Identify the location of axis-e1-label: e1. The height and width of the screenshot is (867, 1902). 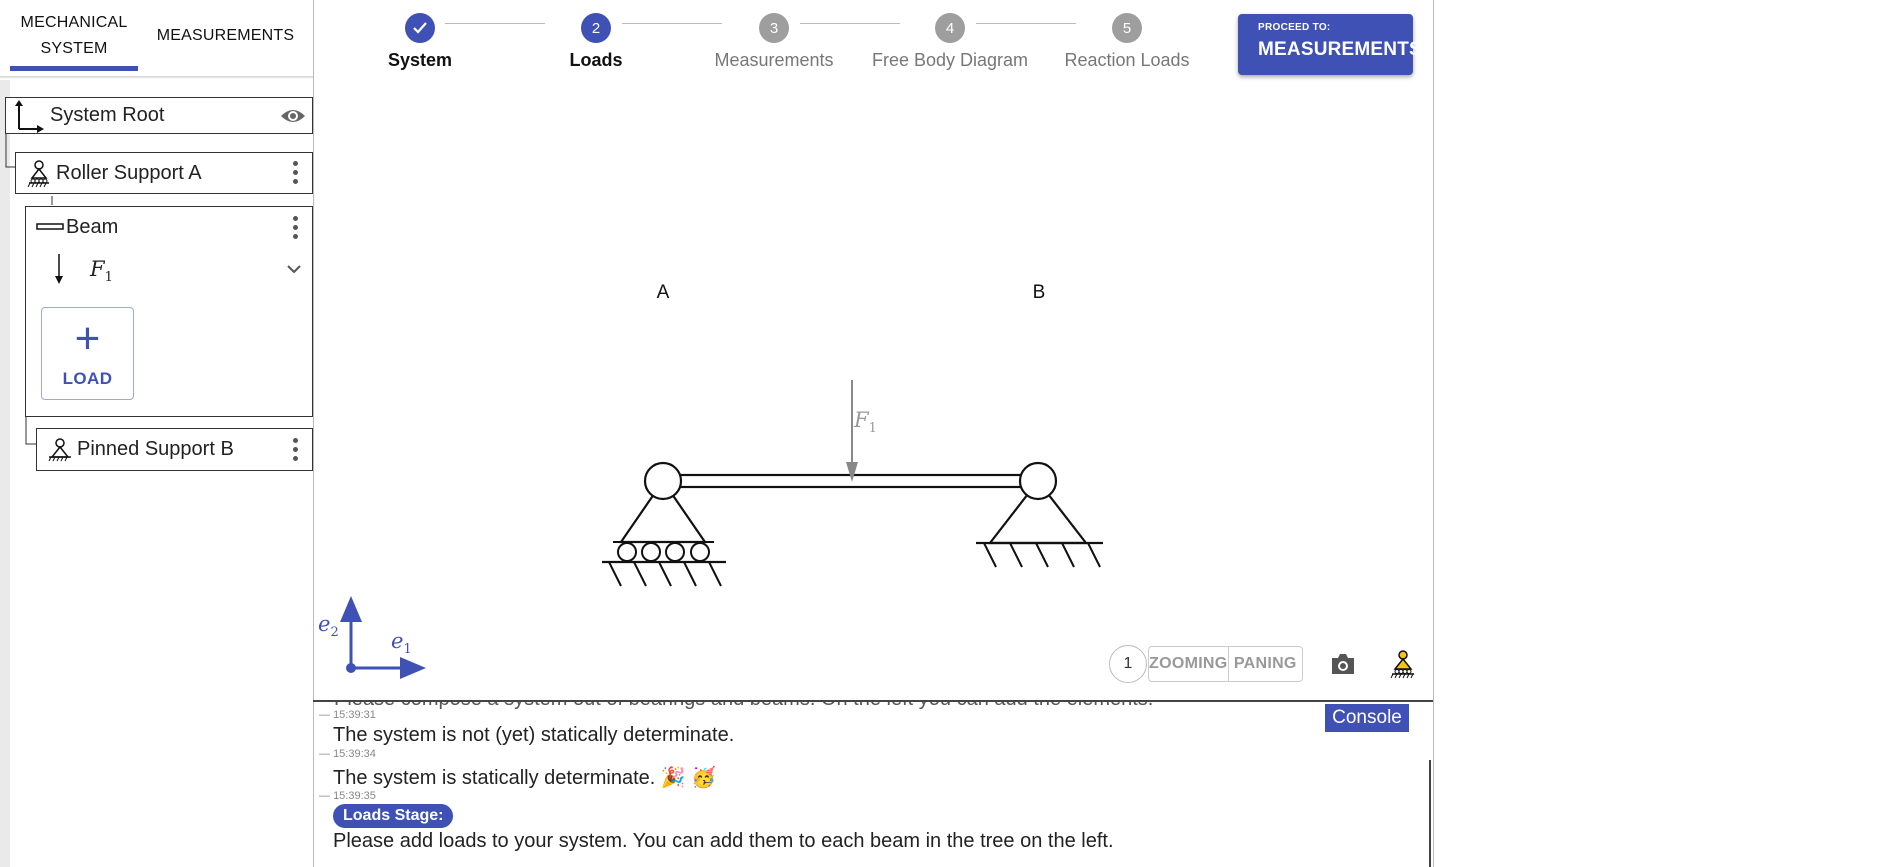
(401, 643).